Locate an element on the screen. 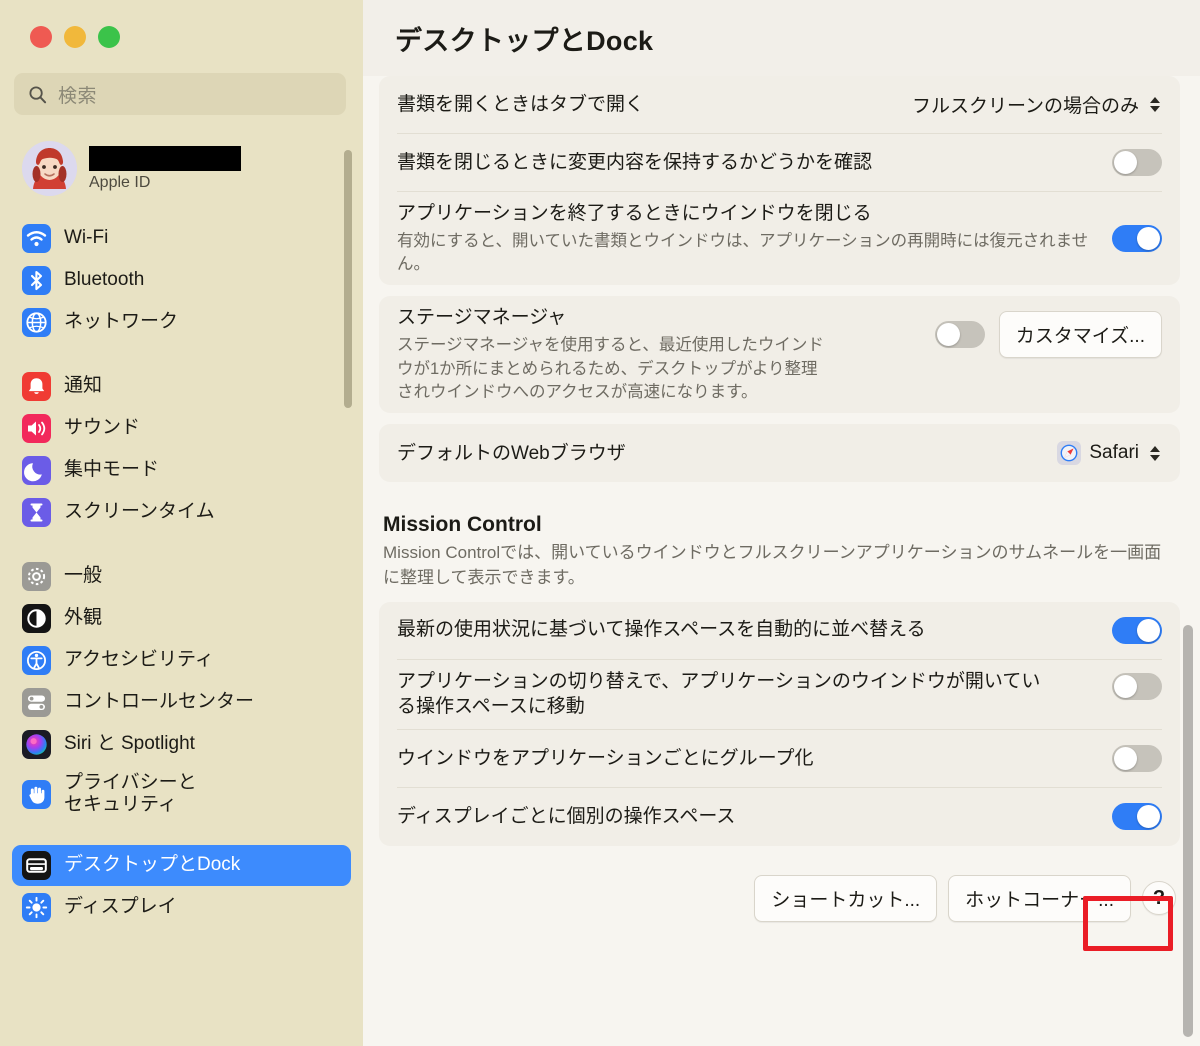 Image resolution: width=1200 pixels, height=1046 pixels. row-ask-keep-changes: 書類を閉じるときに変更内容を保持するかどうかを確認 is located at coordinates (779, 163).